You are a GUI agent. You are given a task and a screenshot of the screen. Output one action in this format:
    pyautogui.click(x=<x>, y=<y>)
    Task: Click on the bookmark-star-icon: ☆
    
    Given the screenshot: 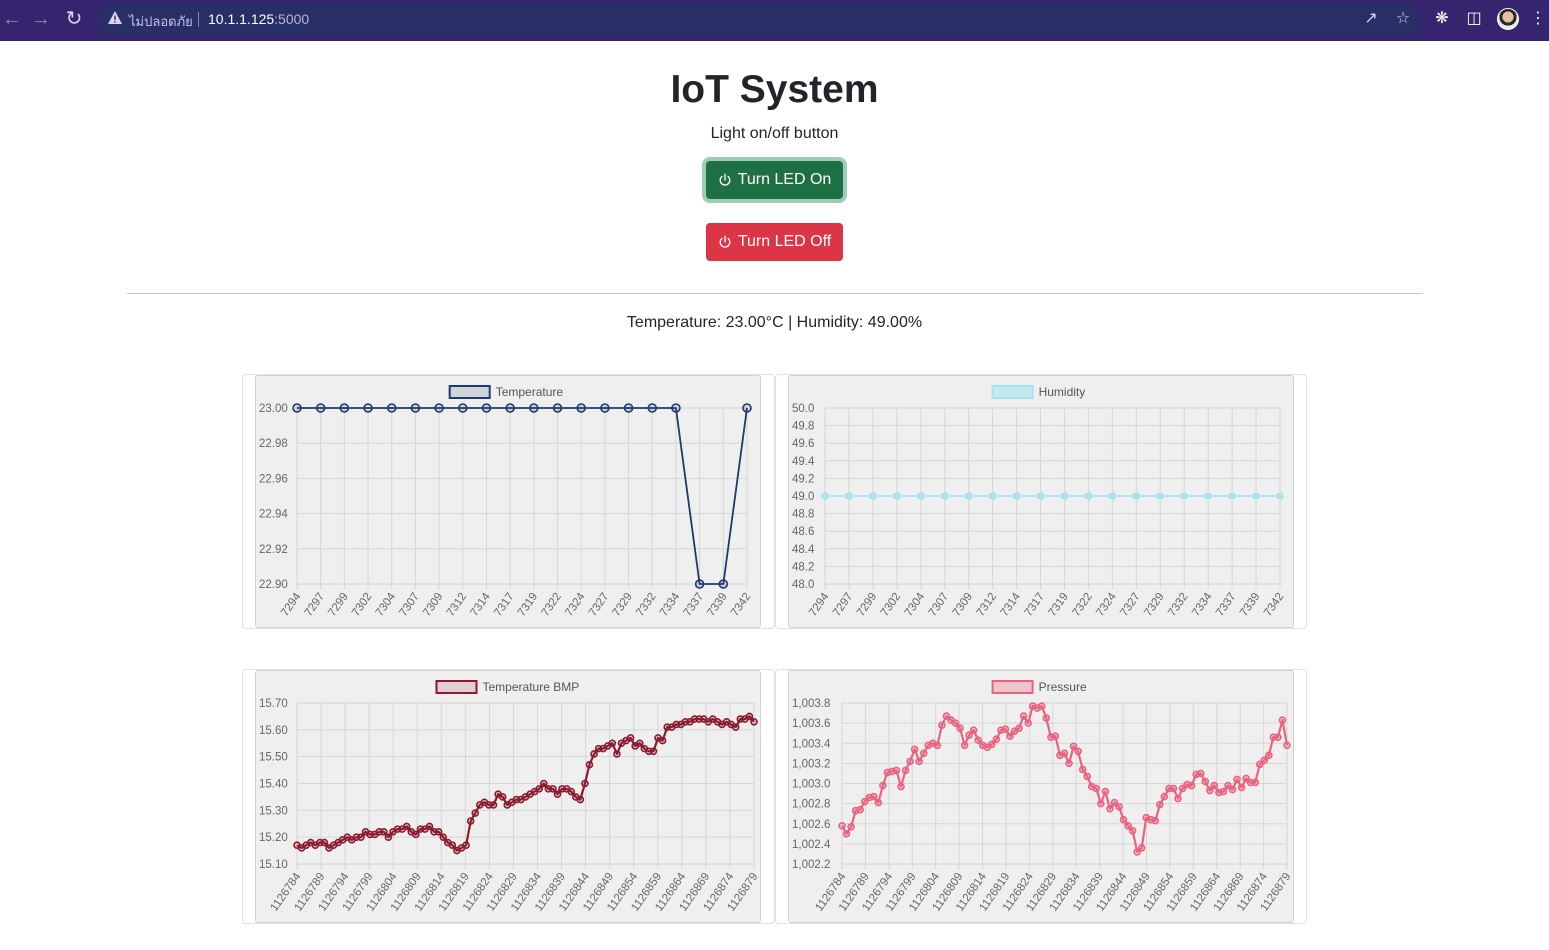 What is the action you would take?
    pyautogui.click(x=1403, y=19)
    